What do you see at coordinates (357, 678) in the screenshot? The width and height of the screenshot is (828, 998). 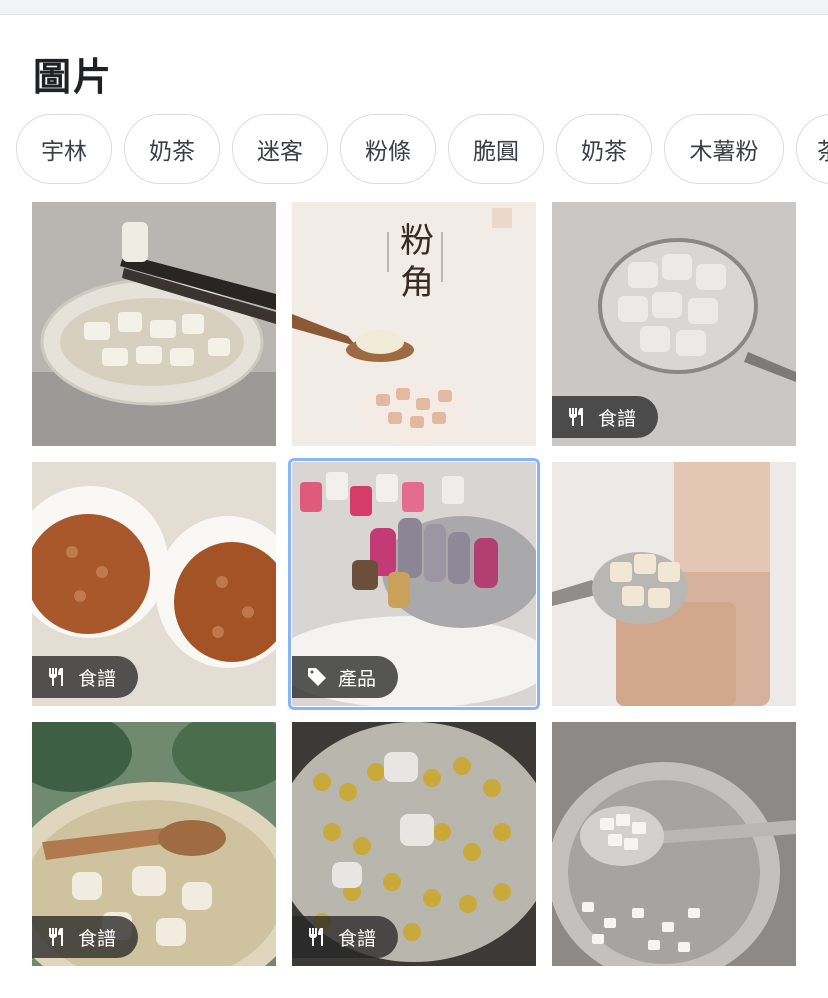 I see `badge-label: 產品` at bounding box center [357, 678].